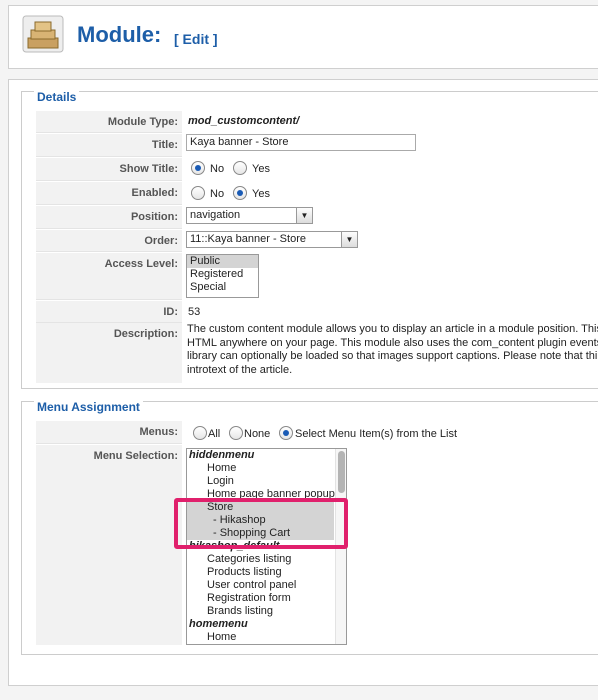  I want to click on id-value: 53, so click(194, 312).